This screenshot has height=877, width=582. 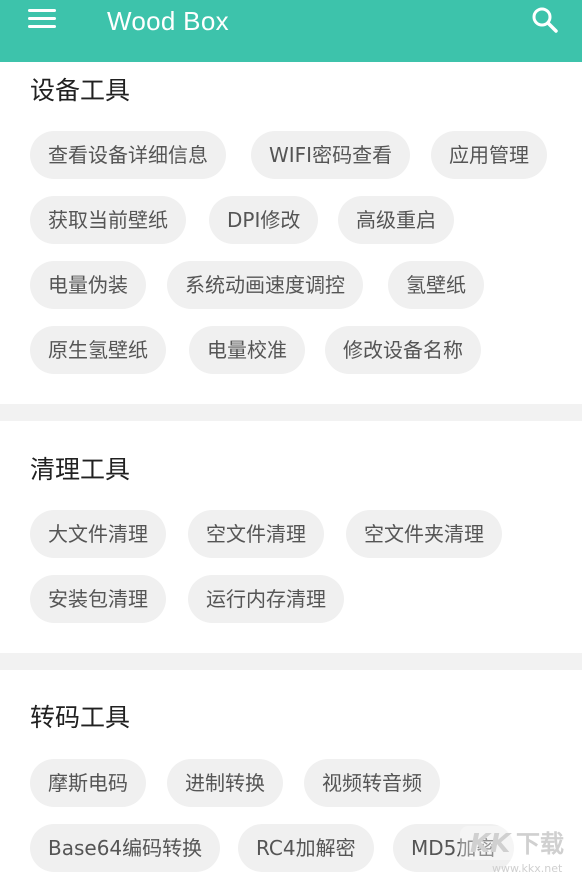 I want to click on kk-download-watermark-logo: KK 下载 www.kkx.net, so click(x=520, y=850).